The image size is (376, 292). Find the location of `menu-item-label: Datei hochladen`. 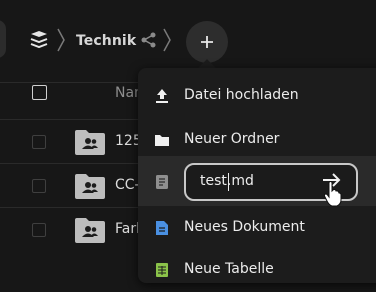

menu-item-label: Datei hochladen is located at coordinates (241, 95).